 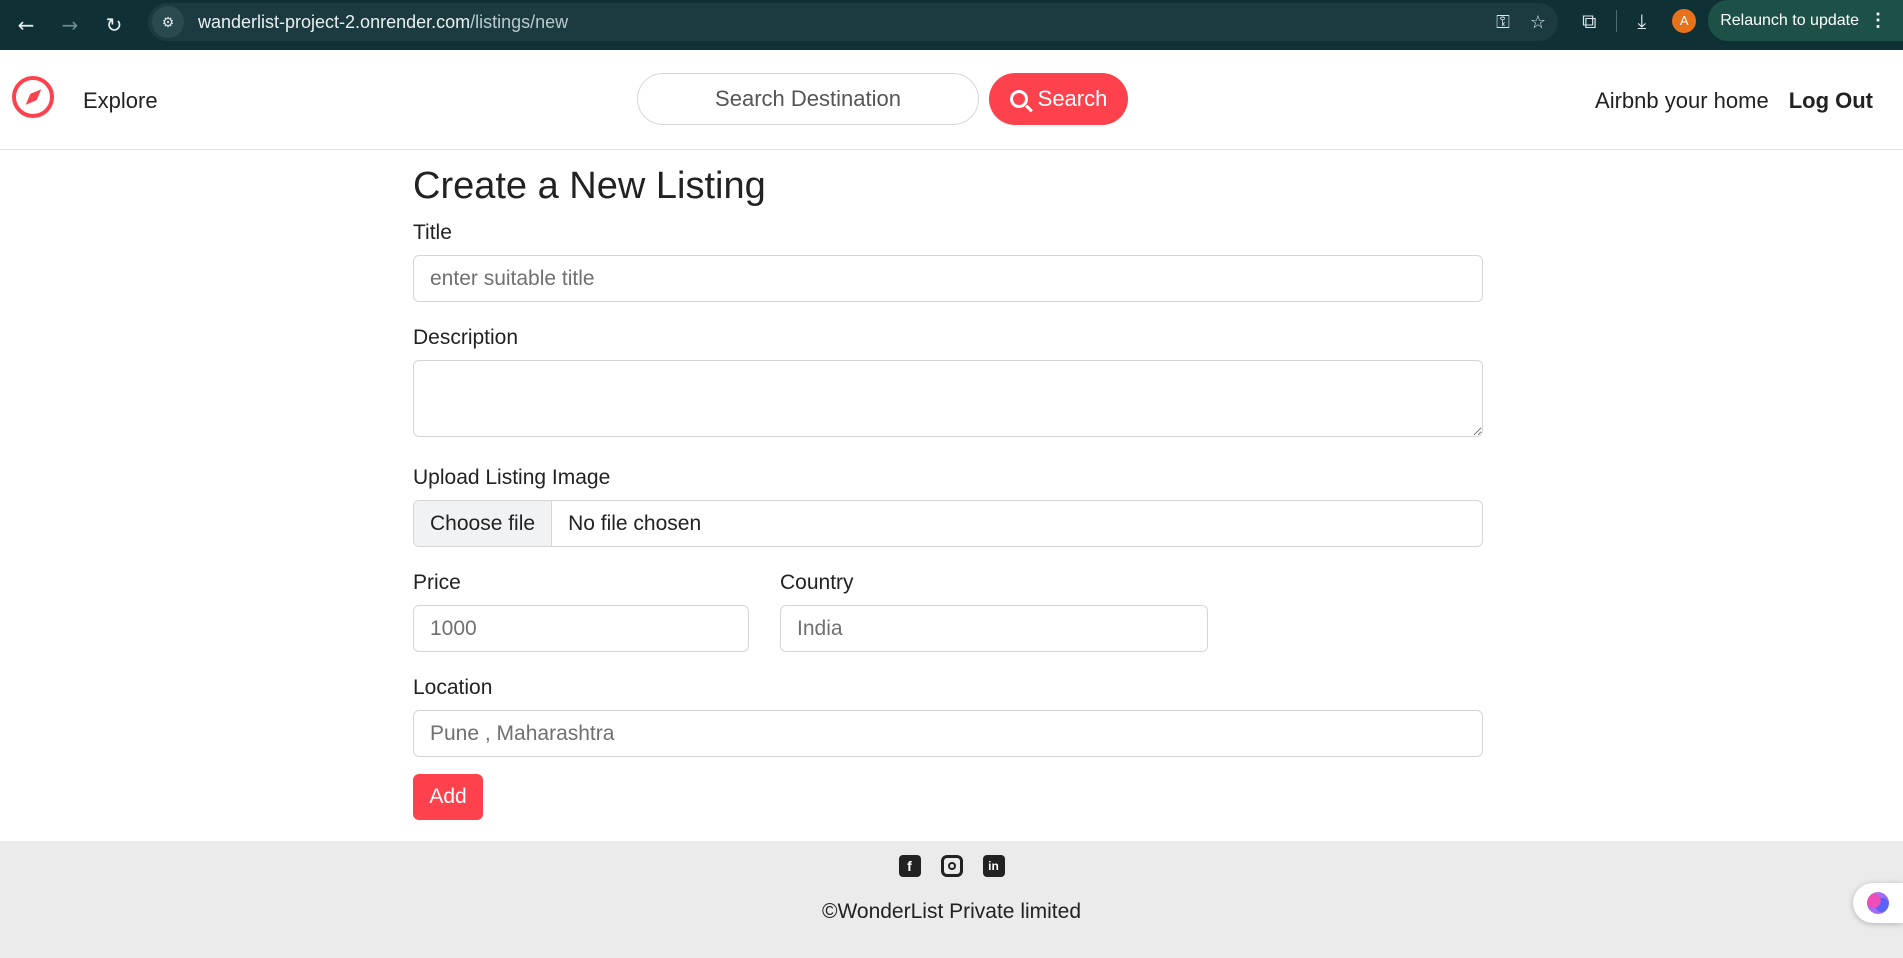 What do you see at coordinates (1589, 21) in the screenshot?
I see `extensions-icon: ⧉` at bounding box center [1589, 21].